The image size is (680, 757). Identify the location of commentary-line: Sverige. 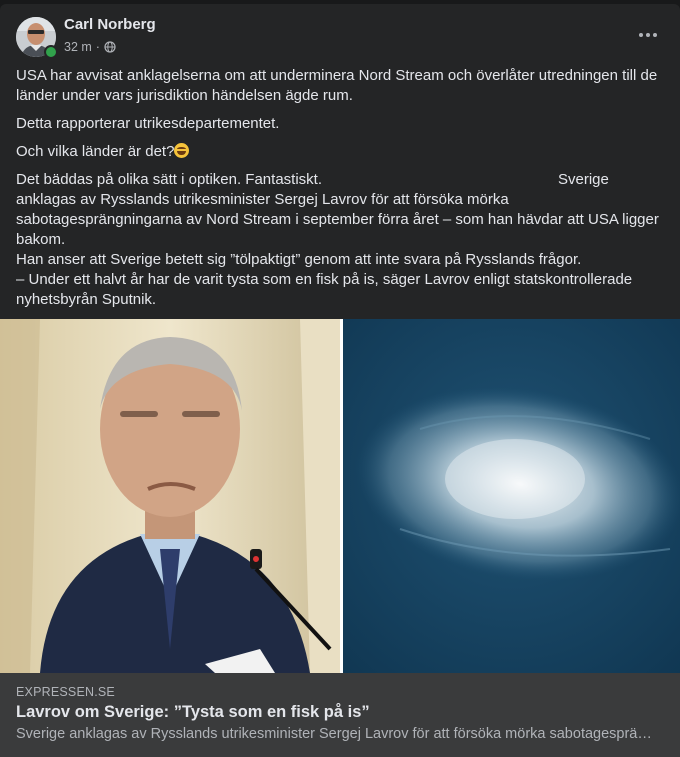
(583, 179).